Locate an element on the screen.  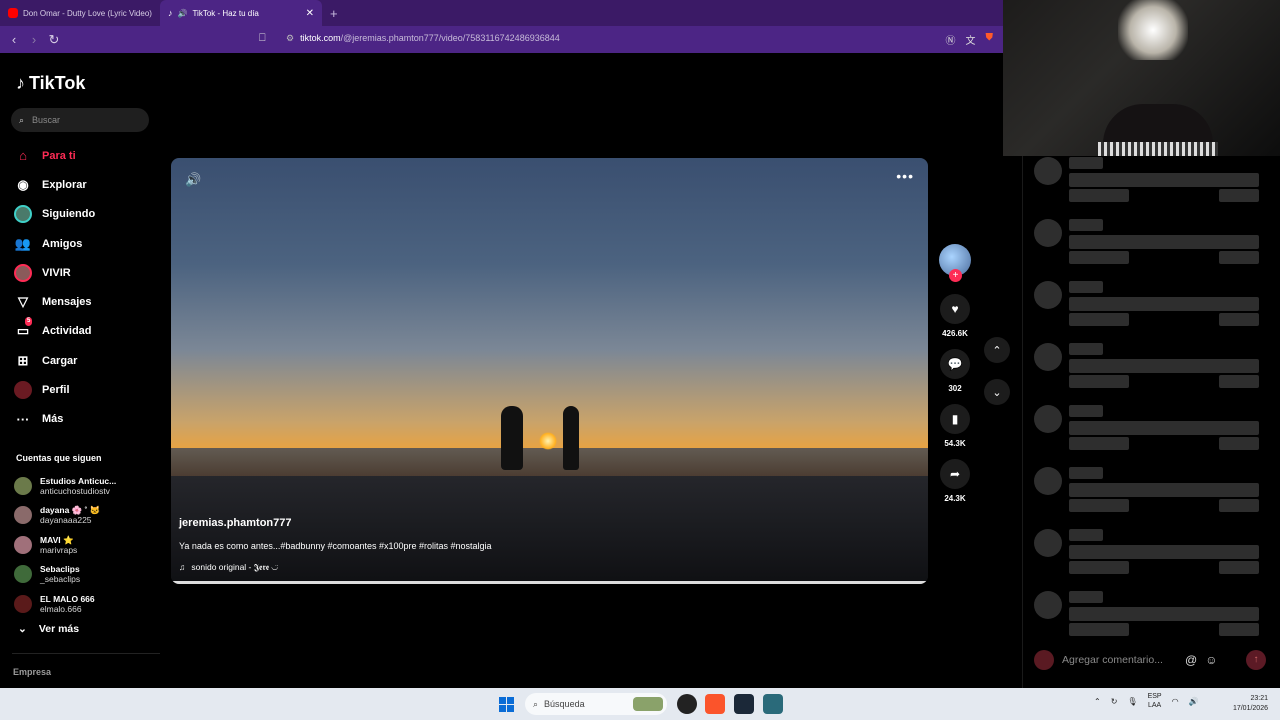
account-name: Sebaclips is located at coordinates (60, 569).